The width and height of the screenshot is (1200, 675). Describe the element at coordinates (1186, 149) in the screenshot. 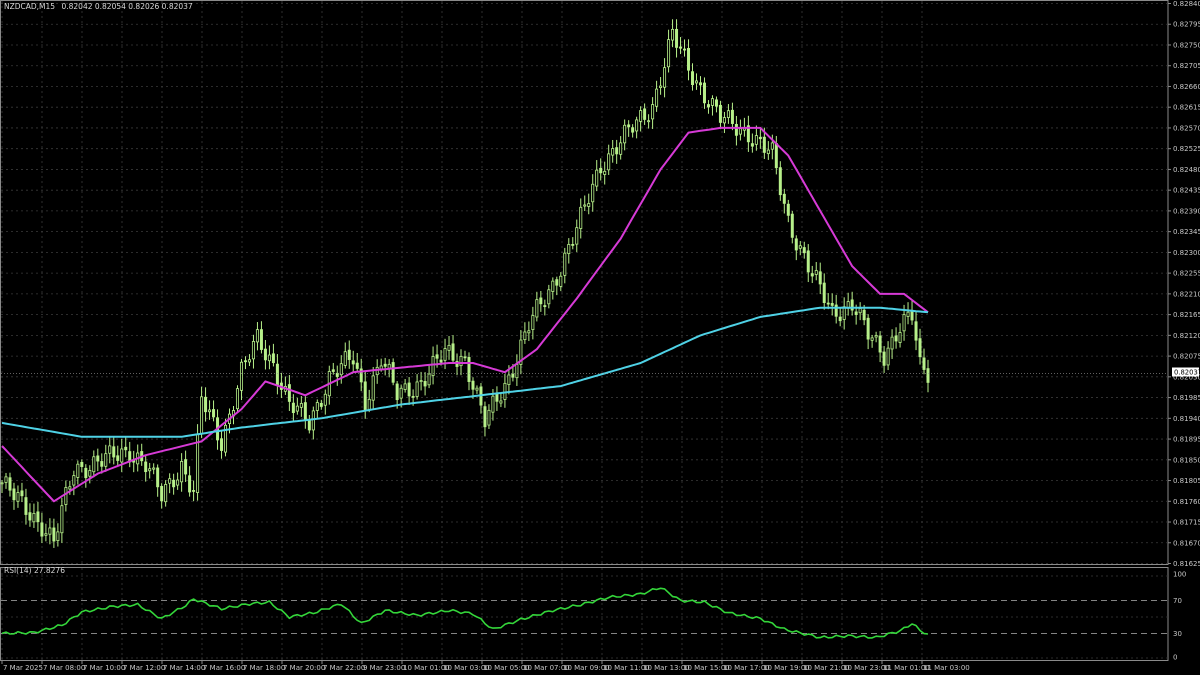

I see `price-axis-label: 0.82525` at that location.